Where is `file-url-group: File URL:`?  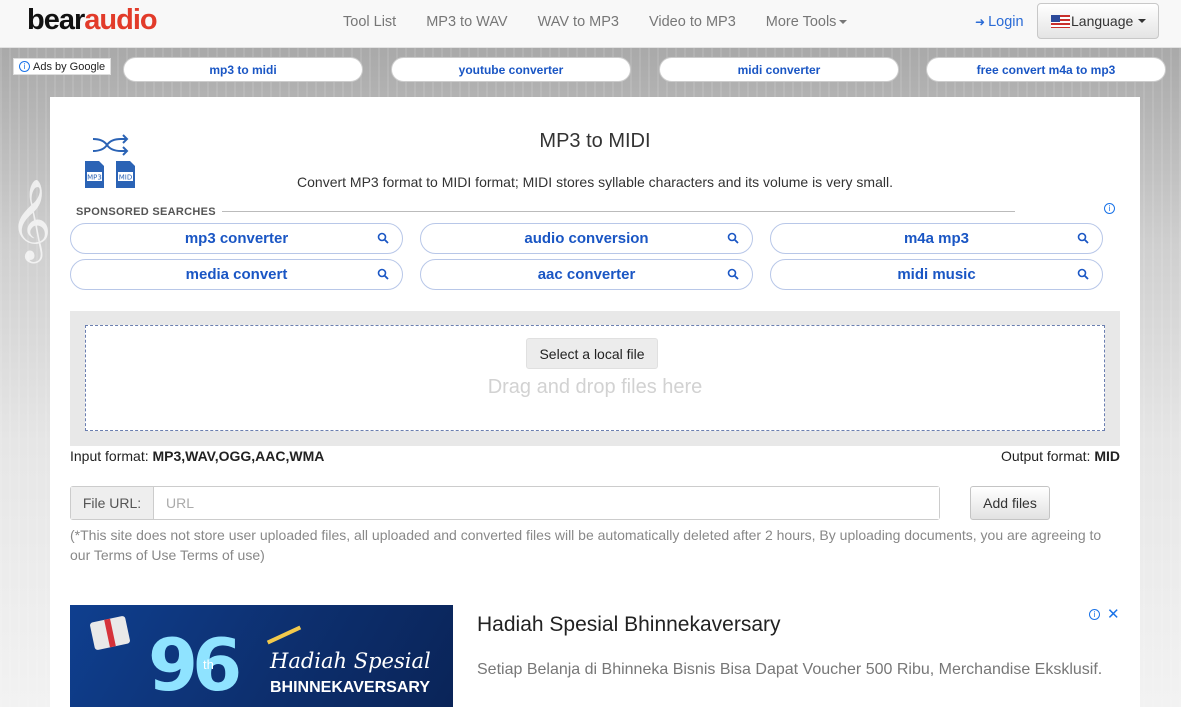 file-url-group: File URL: is located at coordinates (505, 503).